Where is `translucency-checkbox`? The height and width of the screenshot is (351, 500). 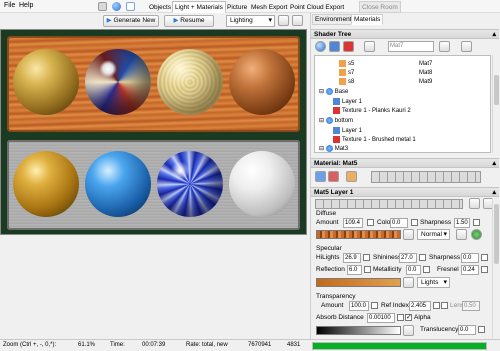 translucency-checkbox is located at coordinates (481, 329).